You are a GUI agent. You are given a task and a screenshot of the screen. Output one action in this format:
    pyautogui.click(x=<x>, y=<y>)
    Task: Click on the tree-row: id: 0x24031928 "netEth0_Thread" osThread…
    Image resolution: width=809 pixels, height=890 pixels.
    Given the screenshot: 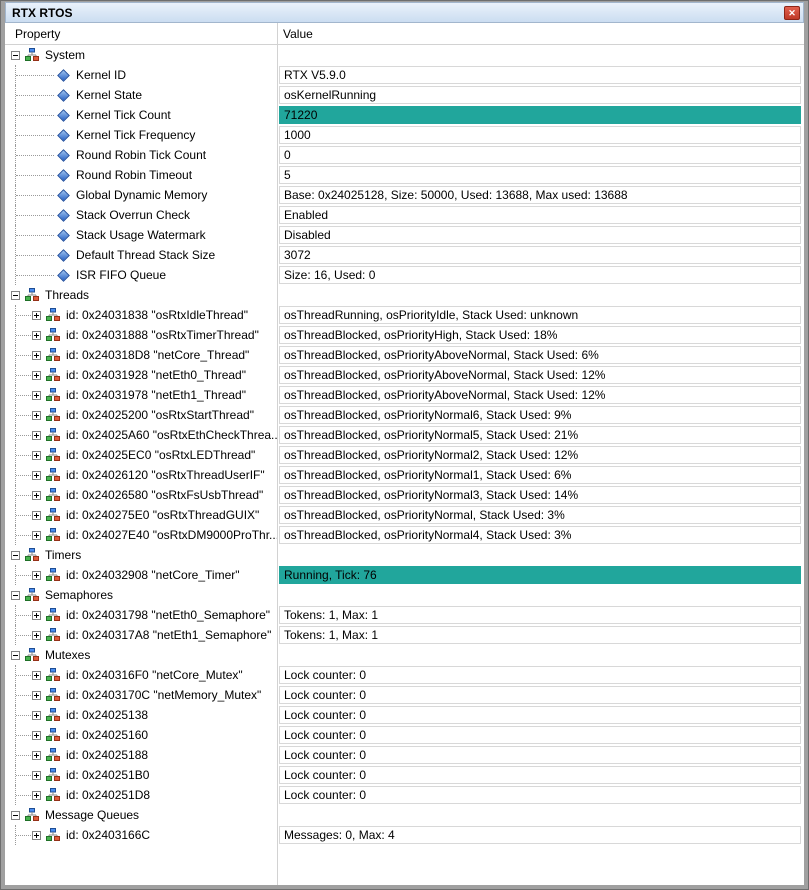 What is the action you would take?
    pyautogui.click(x=404, y=375)
    